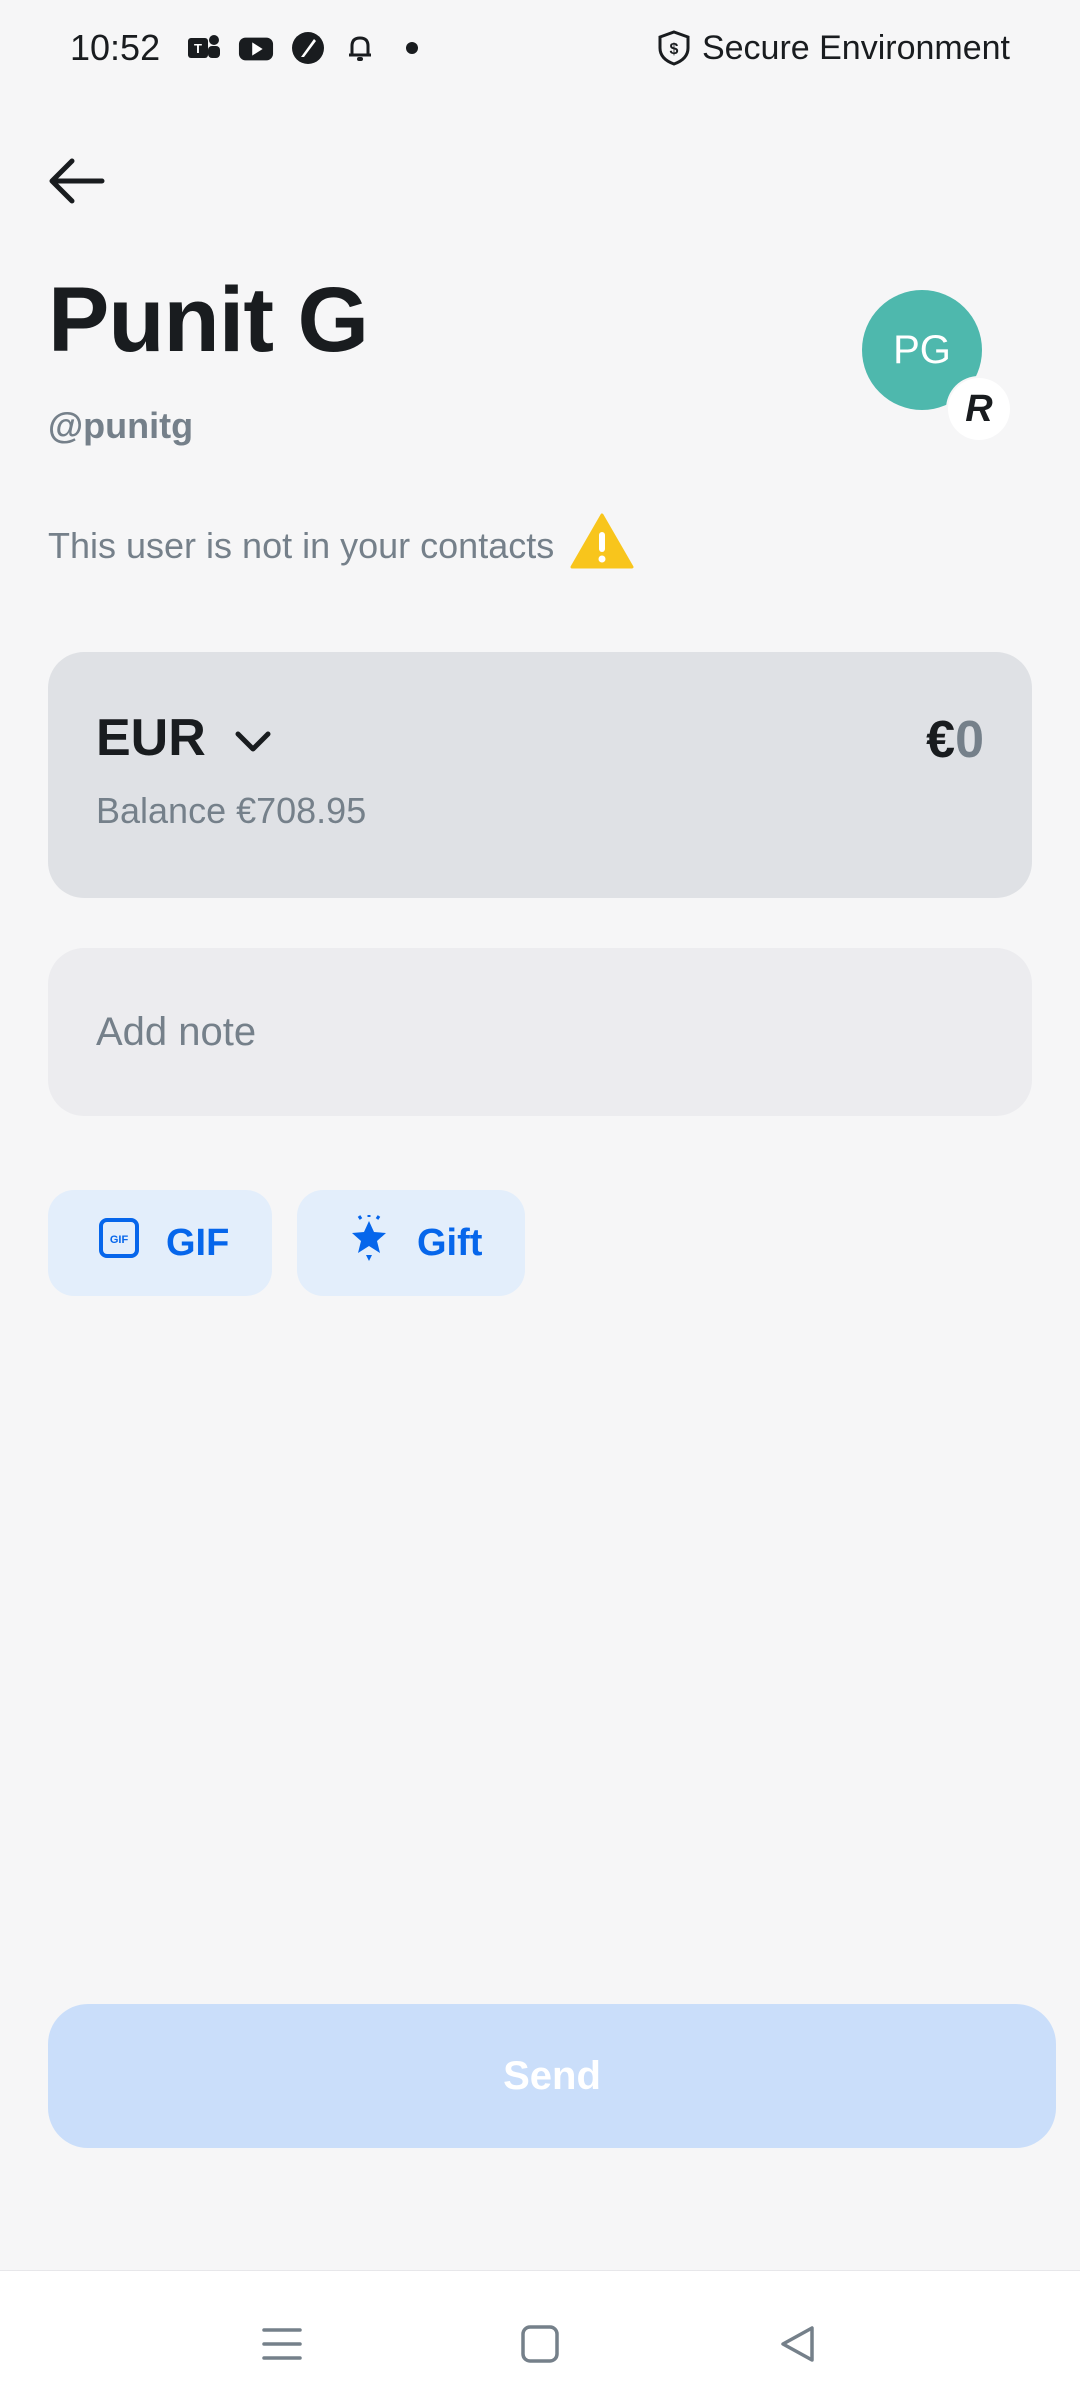  Describe the element at coordinates (602, 545) in the screenshot. I see `warning-icon` at that location.